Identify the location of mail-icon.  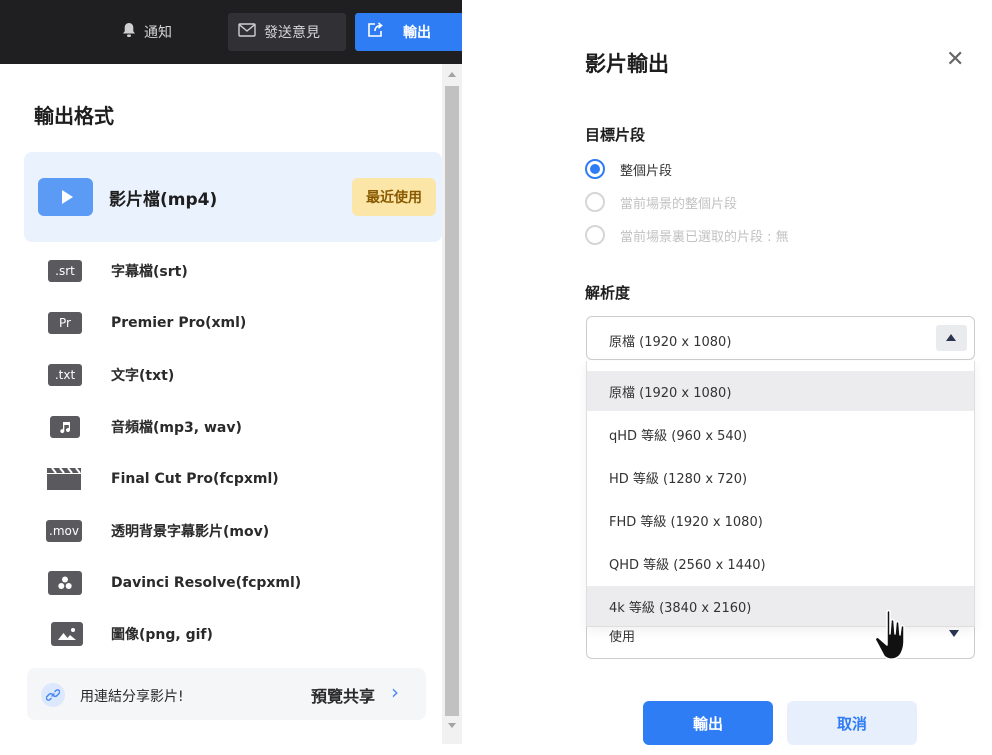
(247, 32).